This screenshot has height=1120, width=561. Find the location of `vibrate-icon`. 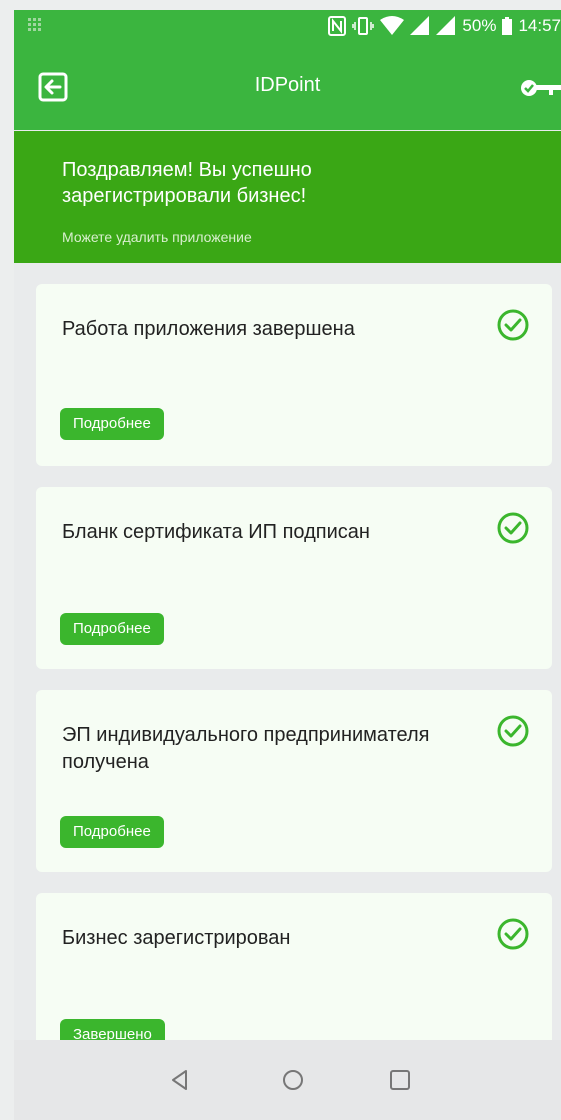

vibrate-icon is located at coordinates (363, 26).